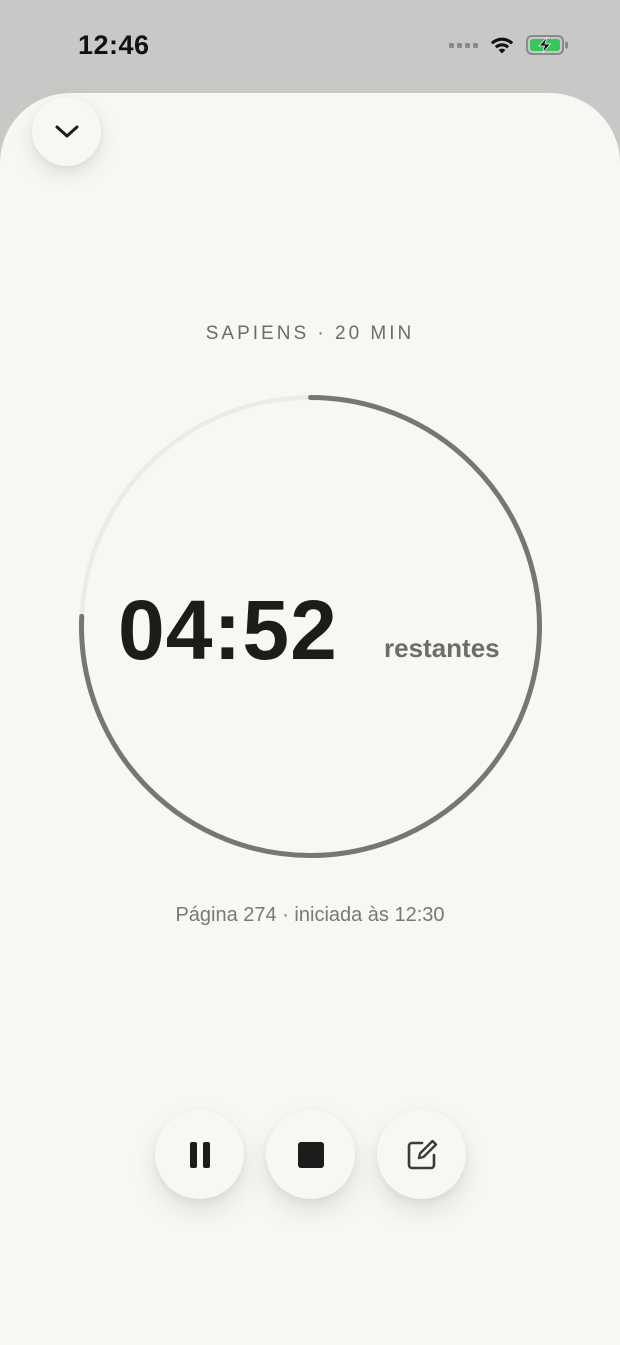  I want to click on battery-charging-icon, so click(547, 45).